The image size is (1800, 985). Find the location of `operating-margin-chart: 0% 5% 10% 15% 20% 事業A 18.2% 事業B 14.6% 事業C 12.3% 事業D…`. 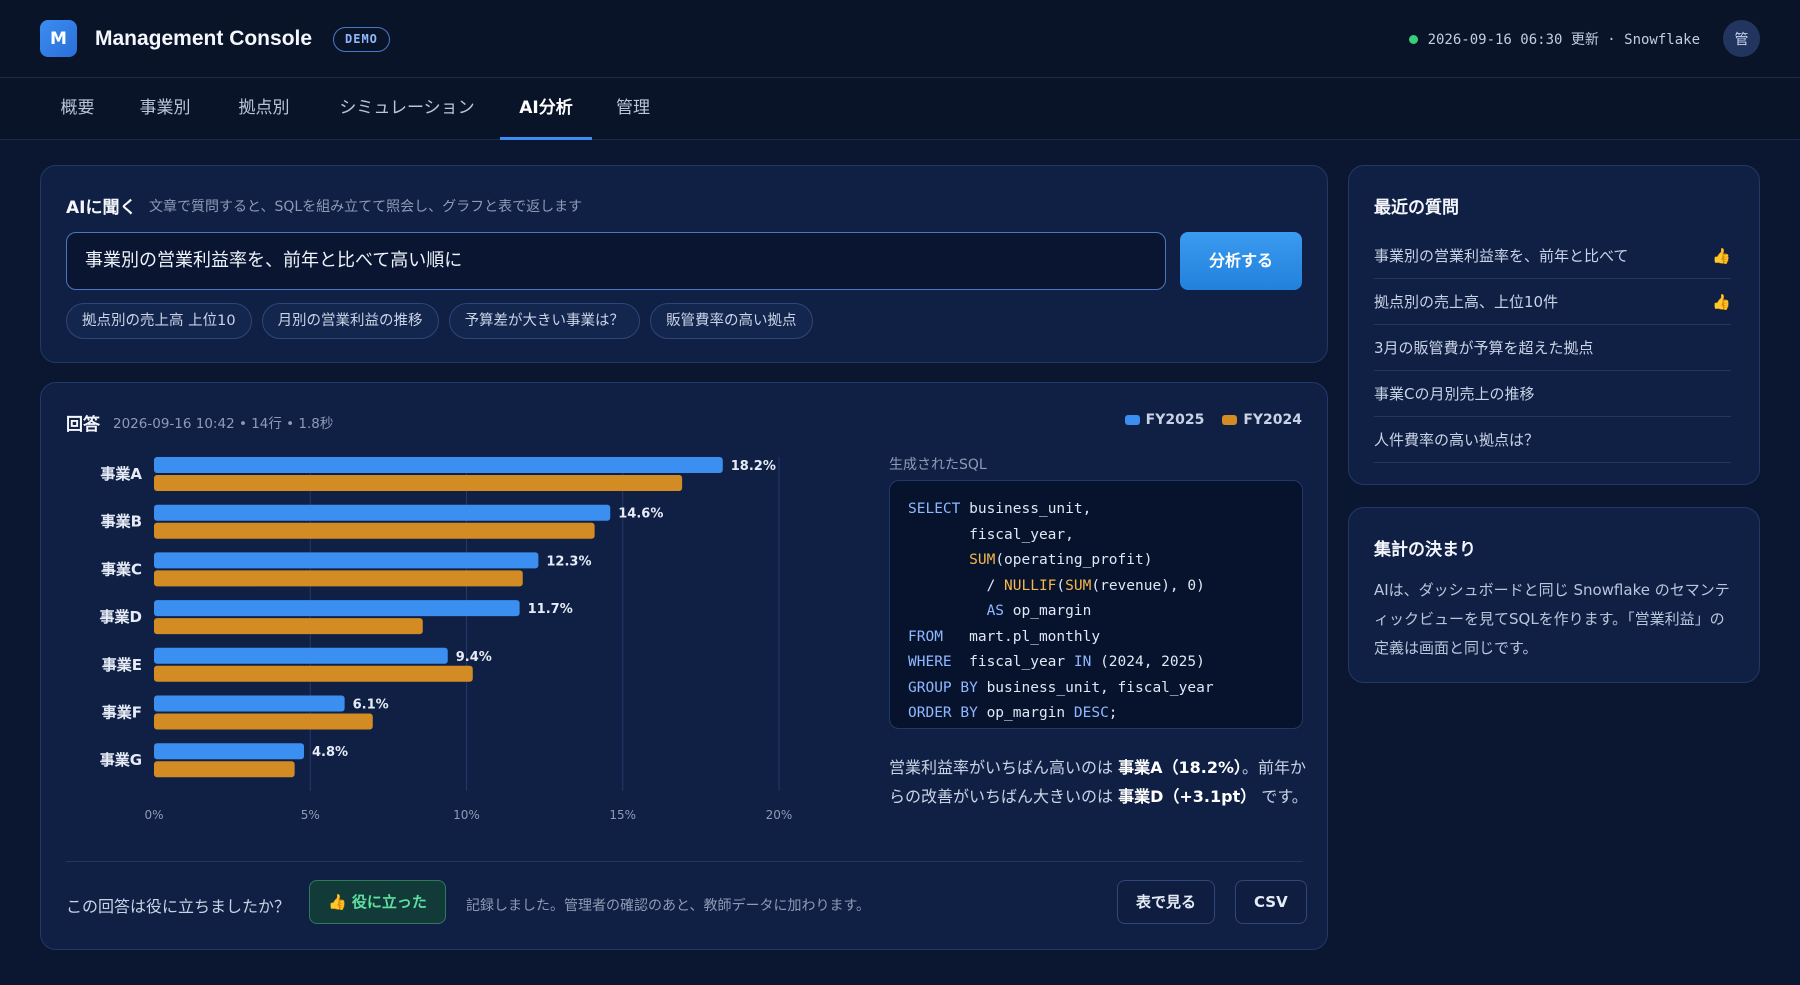

operating-margin-chart: 0% 5% 10% 15% 20% 事業A 18.2% 事業B 14.6% 事業C 12.3% 事業D… is located at coordinates (446, 639).